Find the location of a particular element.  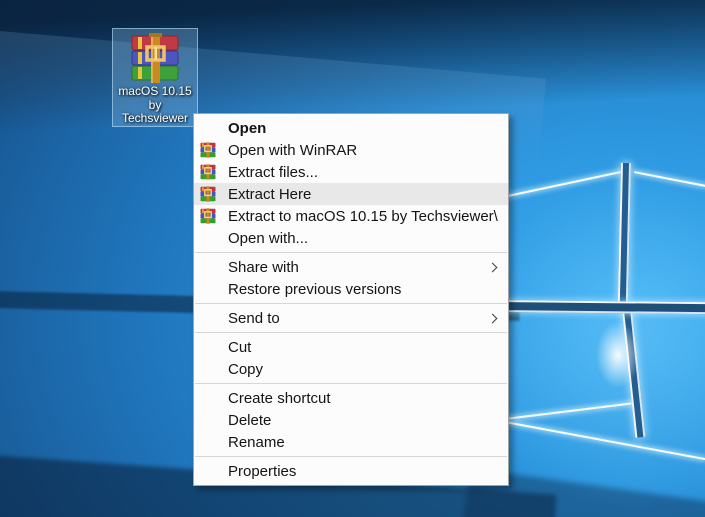

context-menu-item-create-shortcut: Create shortcut is located at coordinates (351, 398).